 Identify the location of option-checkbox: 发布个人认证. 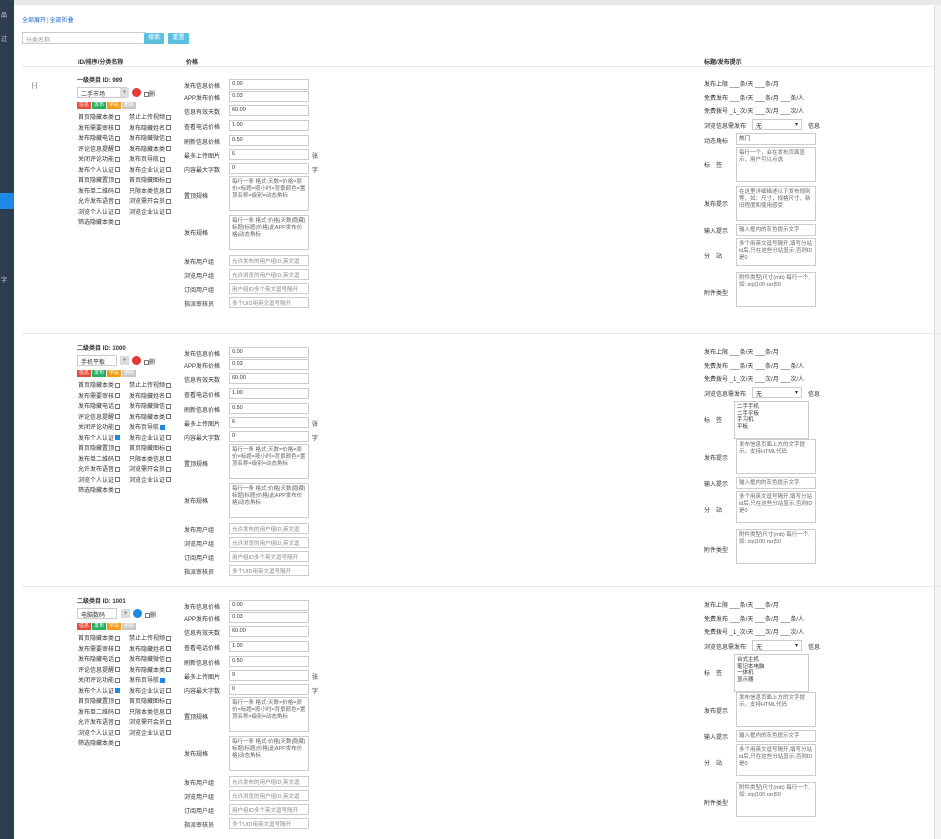
(99, 169).